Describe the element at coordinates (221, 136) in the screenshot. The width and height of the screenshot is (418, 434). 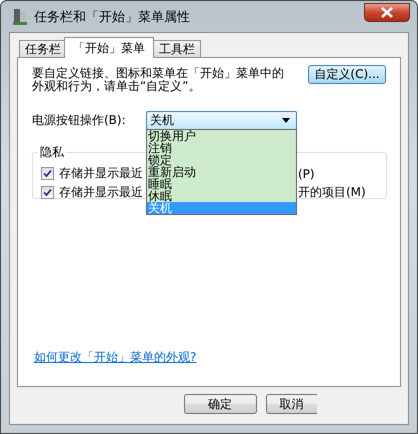
I see `dropdown-option: 切换用户` at that location.